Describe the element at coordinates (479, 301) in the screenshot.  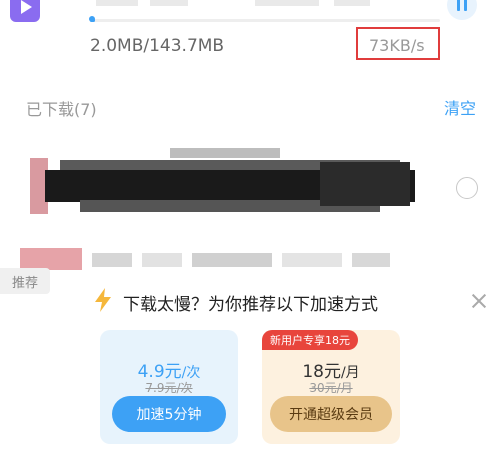
I see `close-icon` at that location.